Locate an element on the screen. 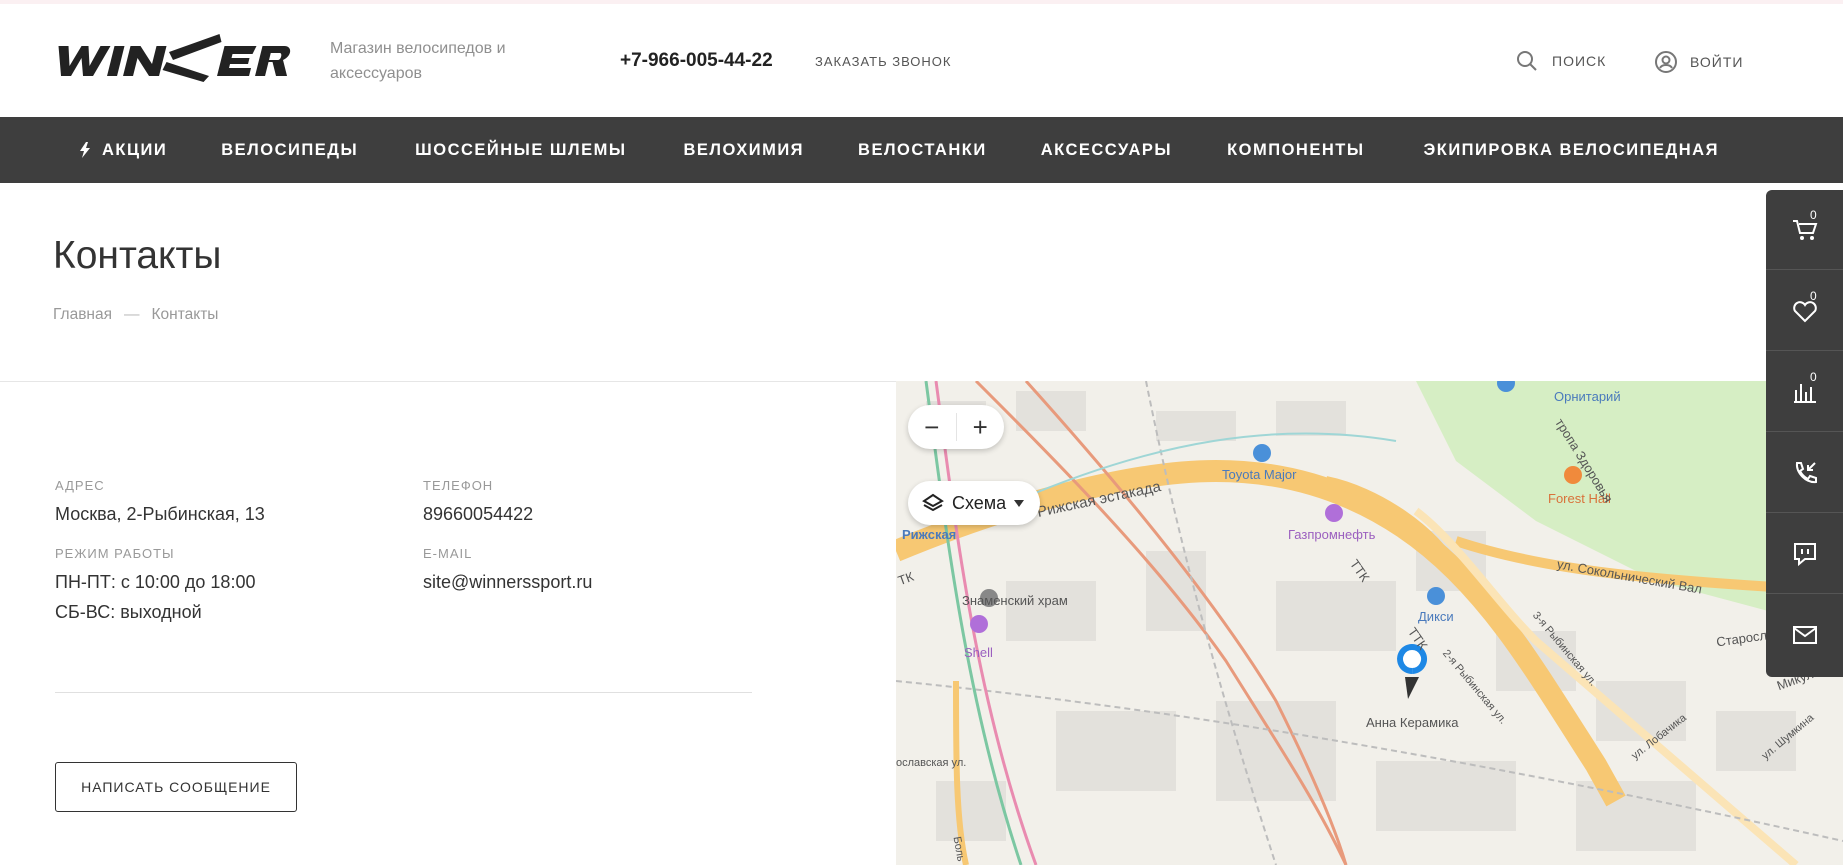 The height and width of the screenshot is (865, 1843). phone-callback-icon is located at coordinates (1806, 472).